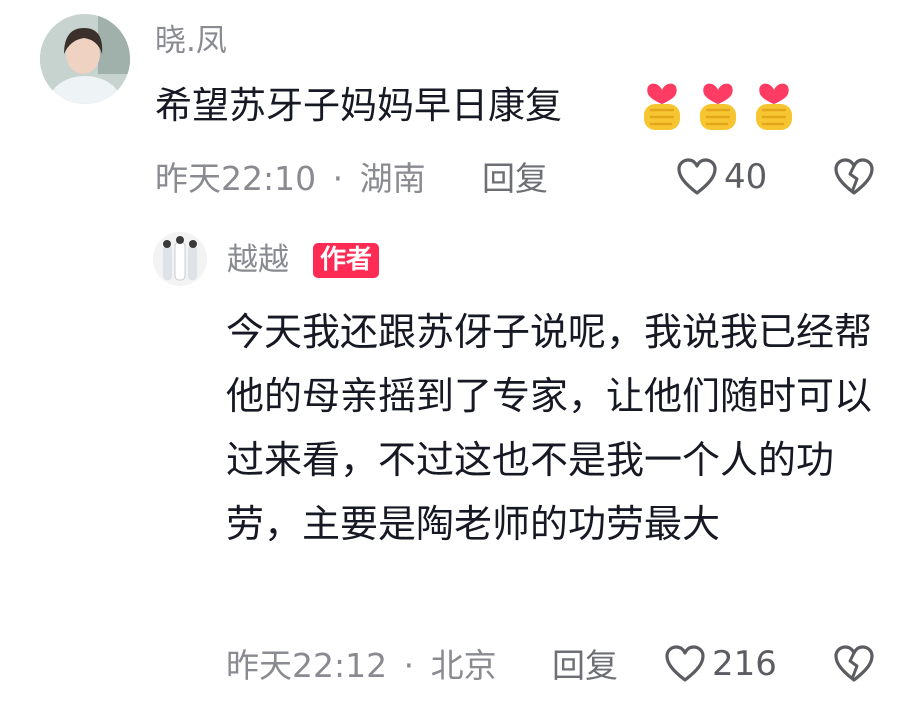  Describe the element at coordinates (746, 177) in the screenshot. I see `like-count: 40` at that location.